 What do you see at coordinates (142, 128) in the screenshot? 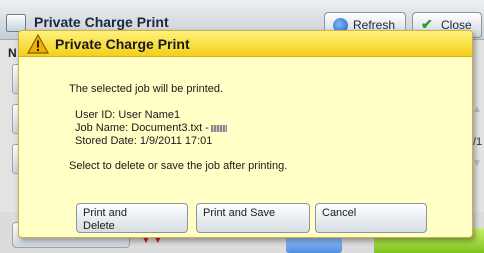
I see `job-name-text: Job Name: Document3.txt -` at bounding box center [142, 128].